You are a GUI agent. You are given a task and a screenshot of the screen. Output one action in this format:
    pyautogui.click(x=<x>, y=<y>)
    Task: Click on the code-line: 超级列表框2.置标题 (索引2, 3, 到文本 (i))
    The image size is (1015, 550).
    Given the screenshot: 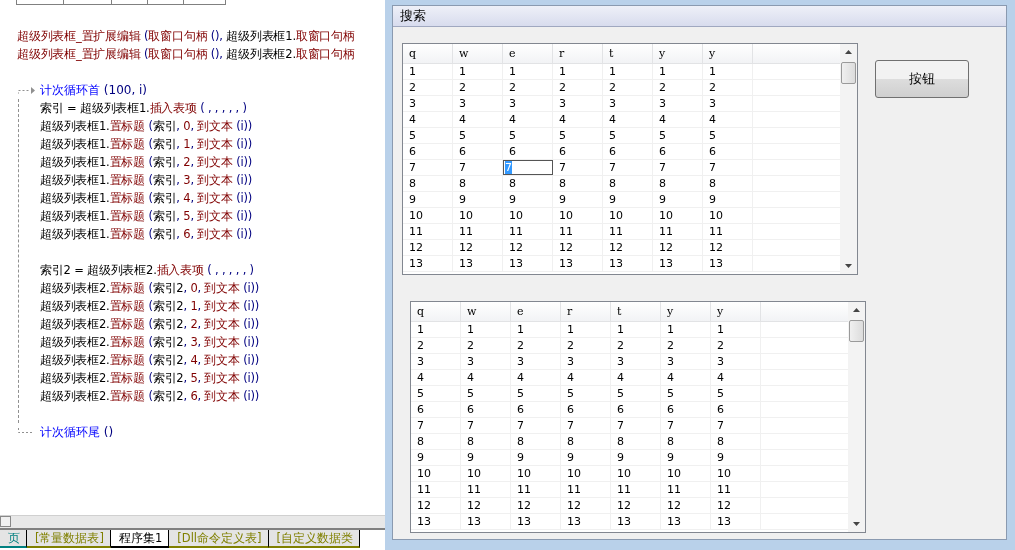 What is the action you would take?
    pyautogui.click(x=150, y=342)
    